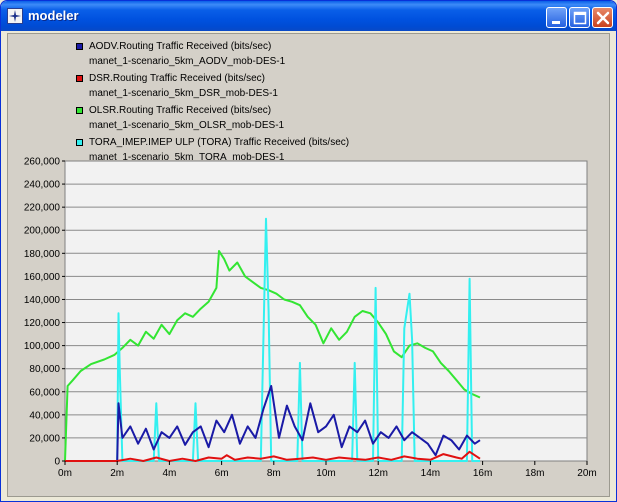 This screenshot has height=502, width=617. I want to click on maximize-icon, so click(580, 18).